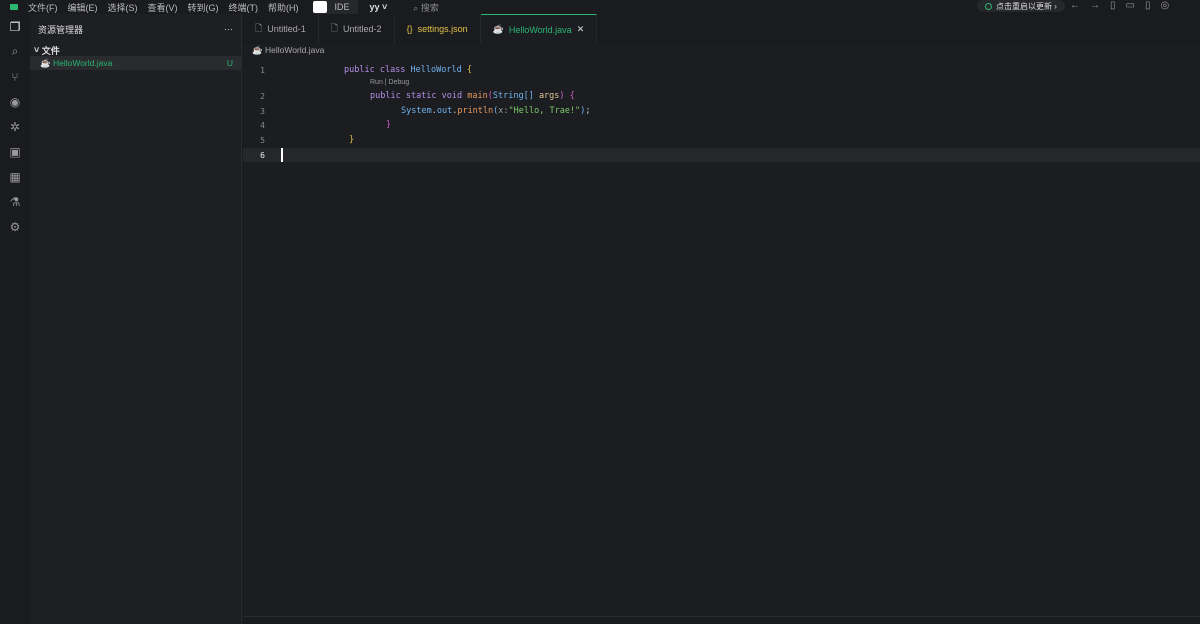 This screenshot has width=1200, height=624. I want to click on git-status-badge: U, so click(229, 63).